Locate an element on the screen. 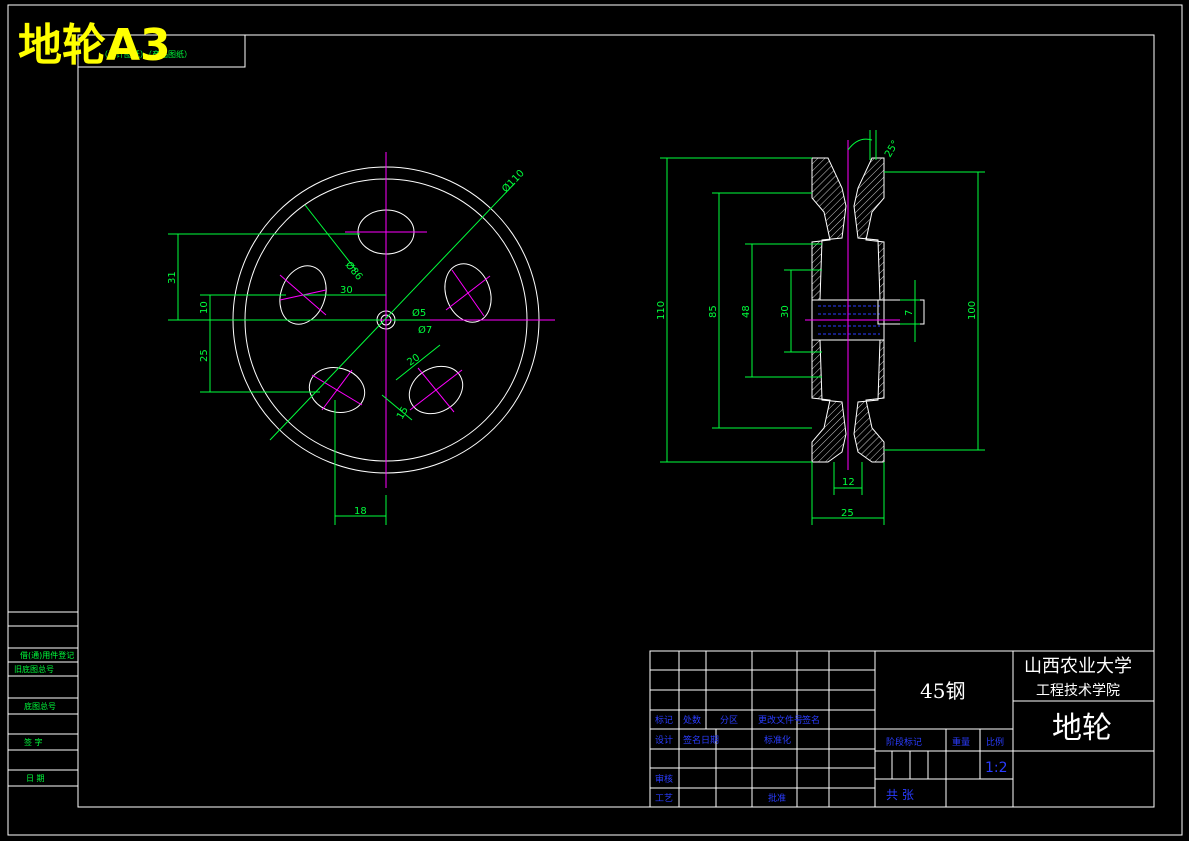 The height and width of the screenshot is (841, 1189). tb-sign: 签名 is located at coordinates (811, 720).